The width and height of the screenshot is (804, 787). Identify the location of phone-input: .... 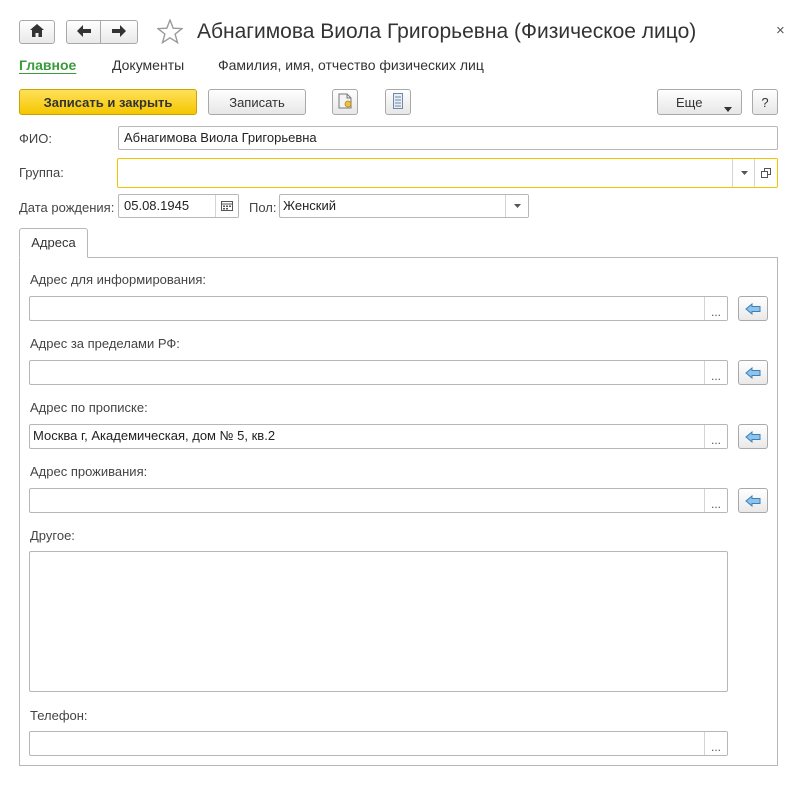
(378, 743).